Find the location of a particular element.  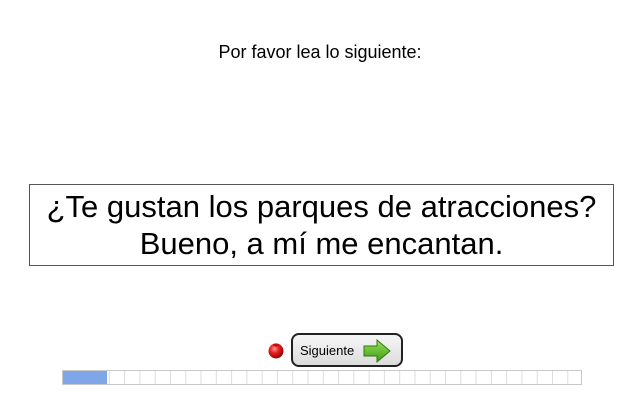

prompt-line-1: ¿Te gustan los parques de atracciones? is located at coordinates (321, 206).